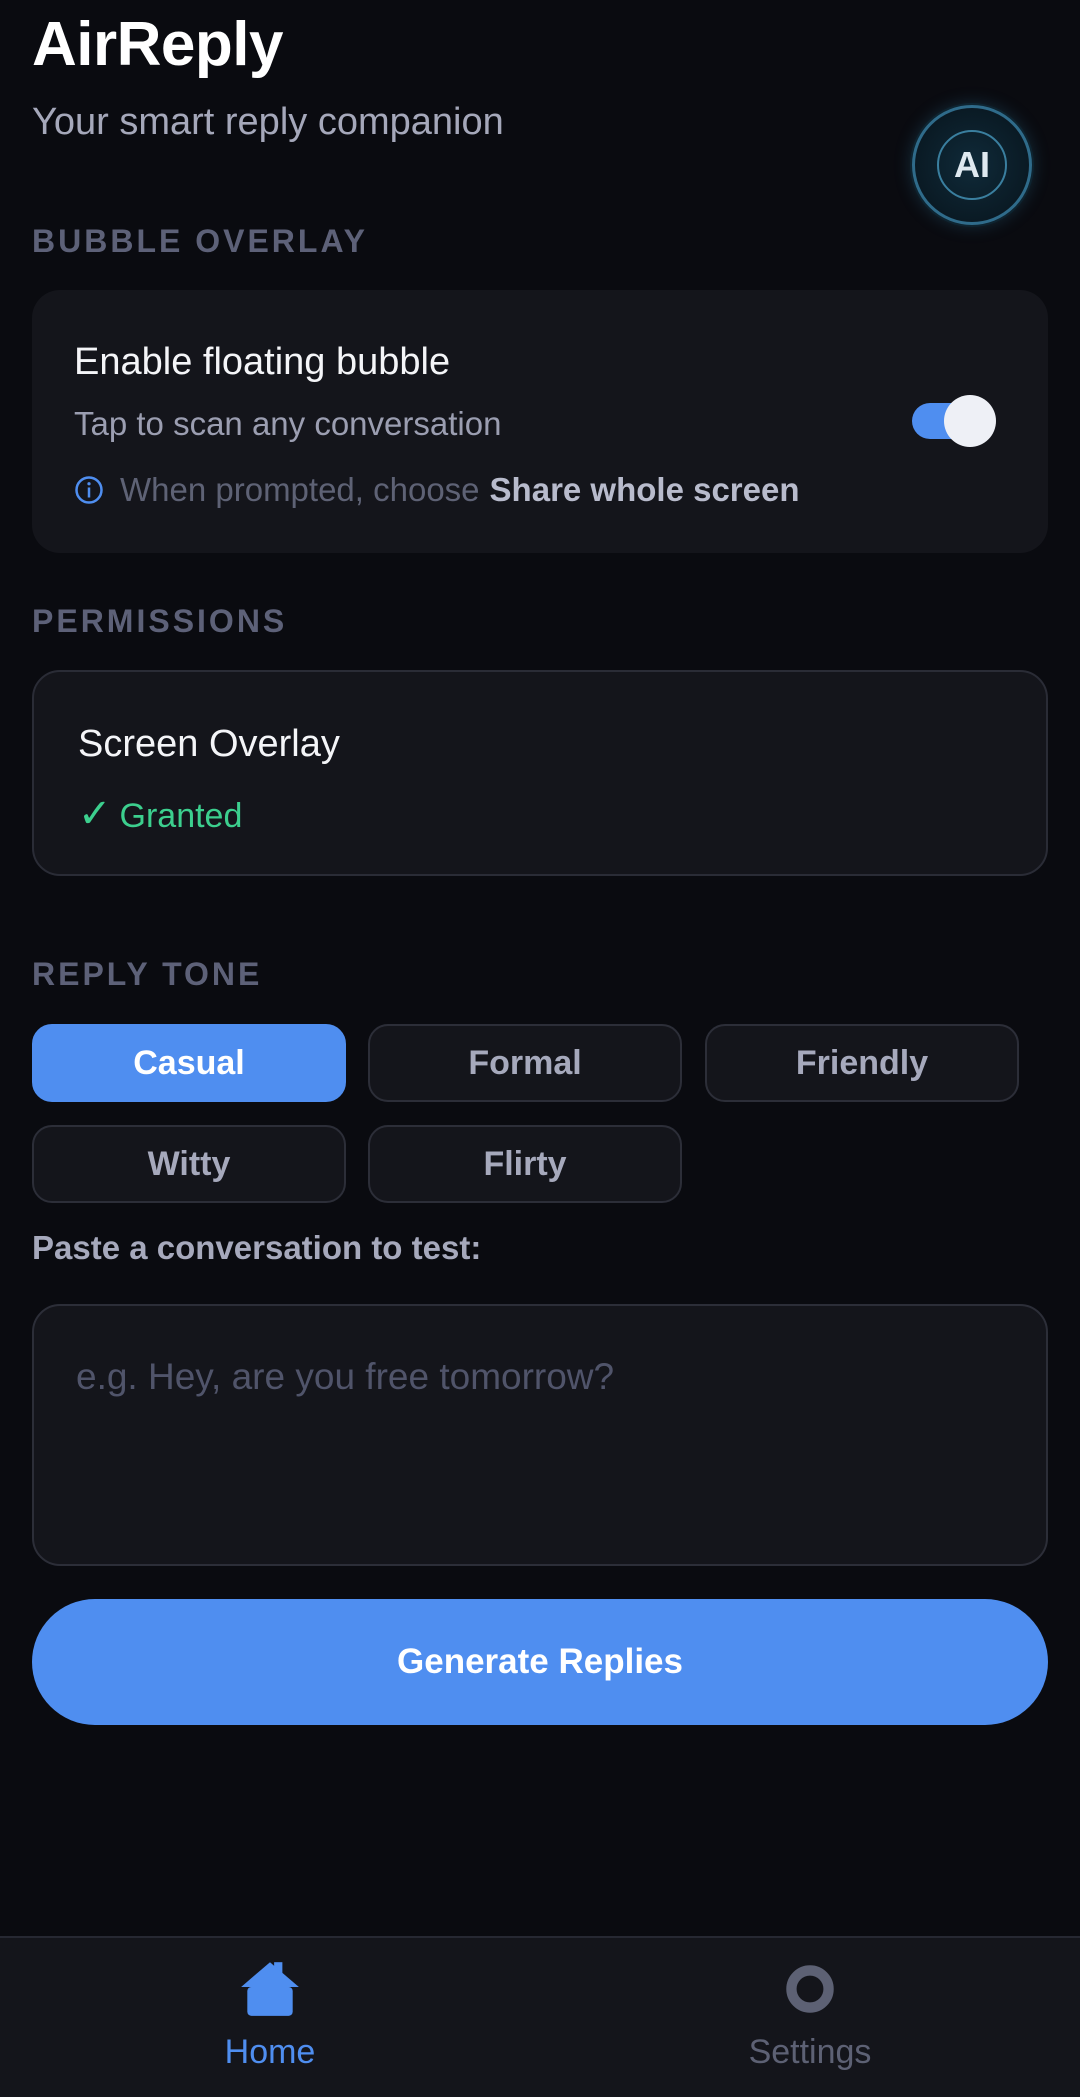  Describe the element at coordinates (540, 1662) in the screenshot. I see `generate-replies-button: Generate Replies` at that location.